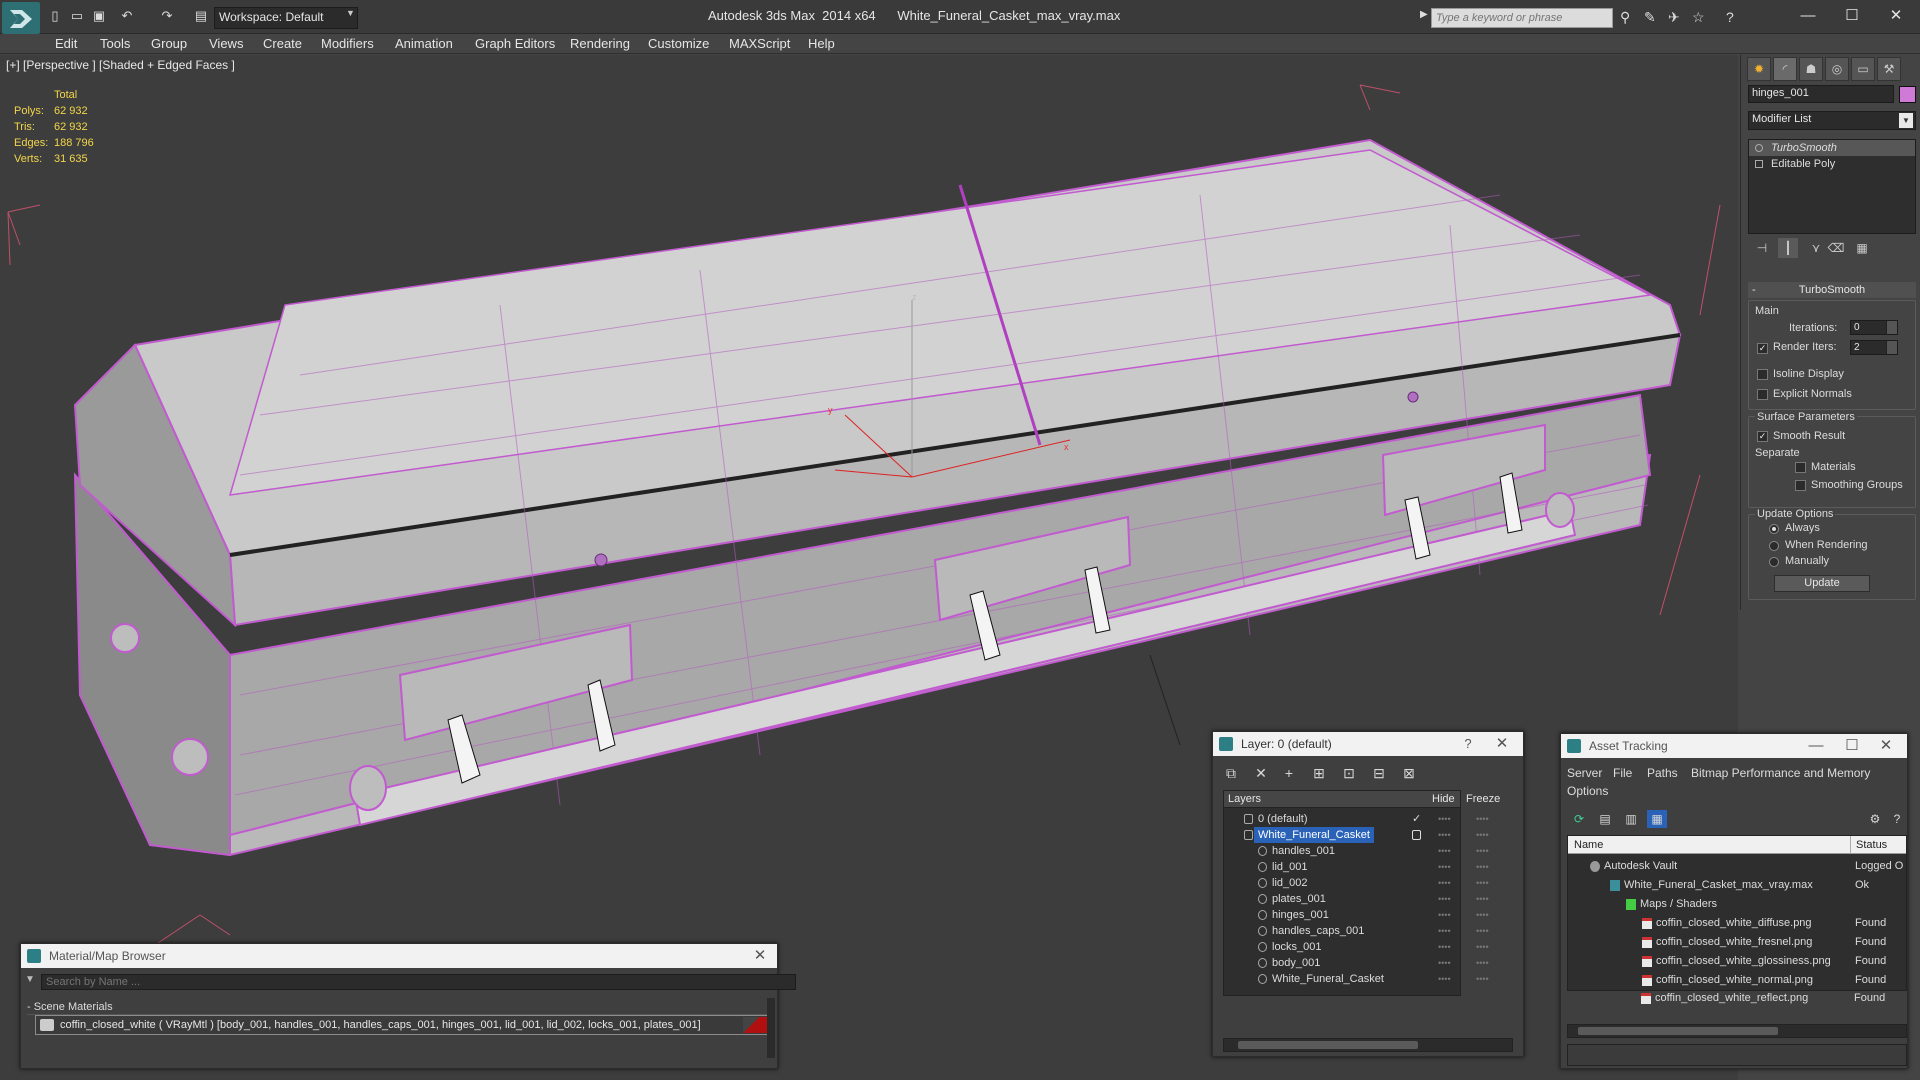  I want to click on object-name-field: hinges_001, so click(1821, 94).